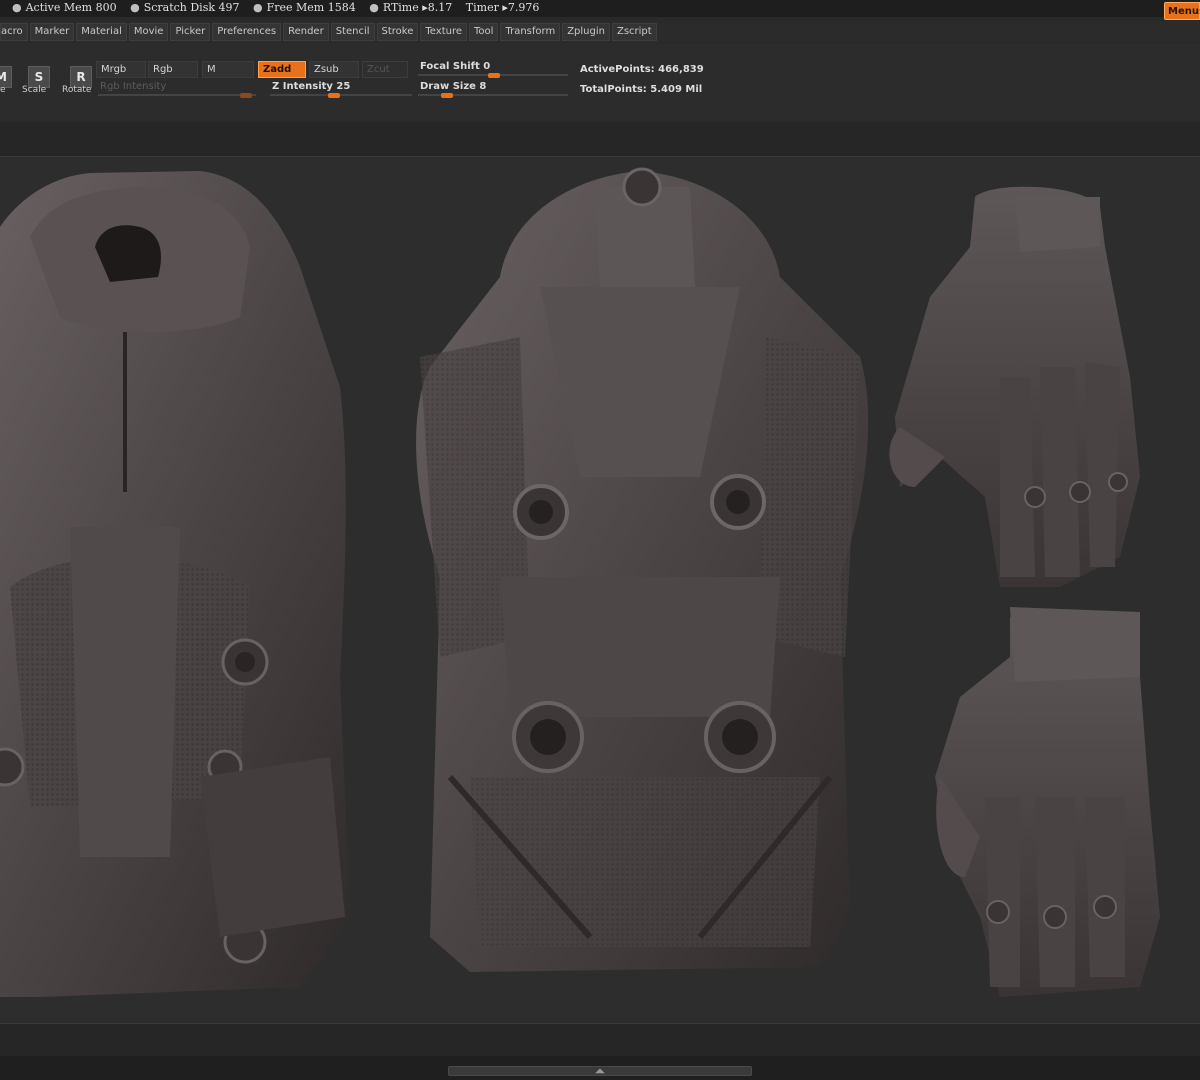 This screenshot has width=1200, height=1080. What do you see at coordinates (641, 89) in the screenshot?
I see `total-points-readout: TotalPoints: 5.409 Mil` at bounding box center [641, 89].